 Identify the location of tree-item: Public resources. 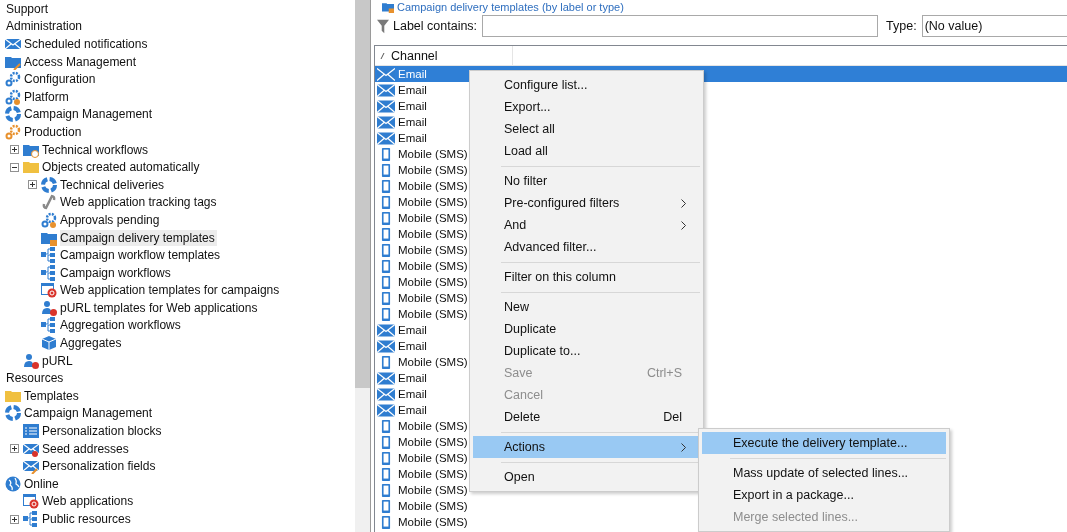
(87, 519).